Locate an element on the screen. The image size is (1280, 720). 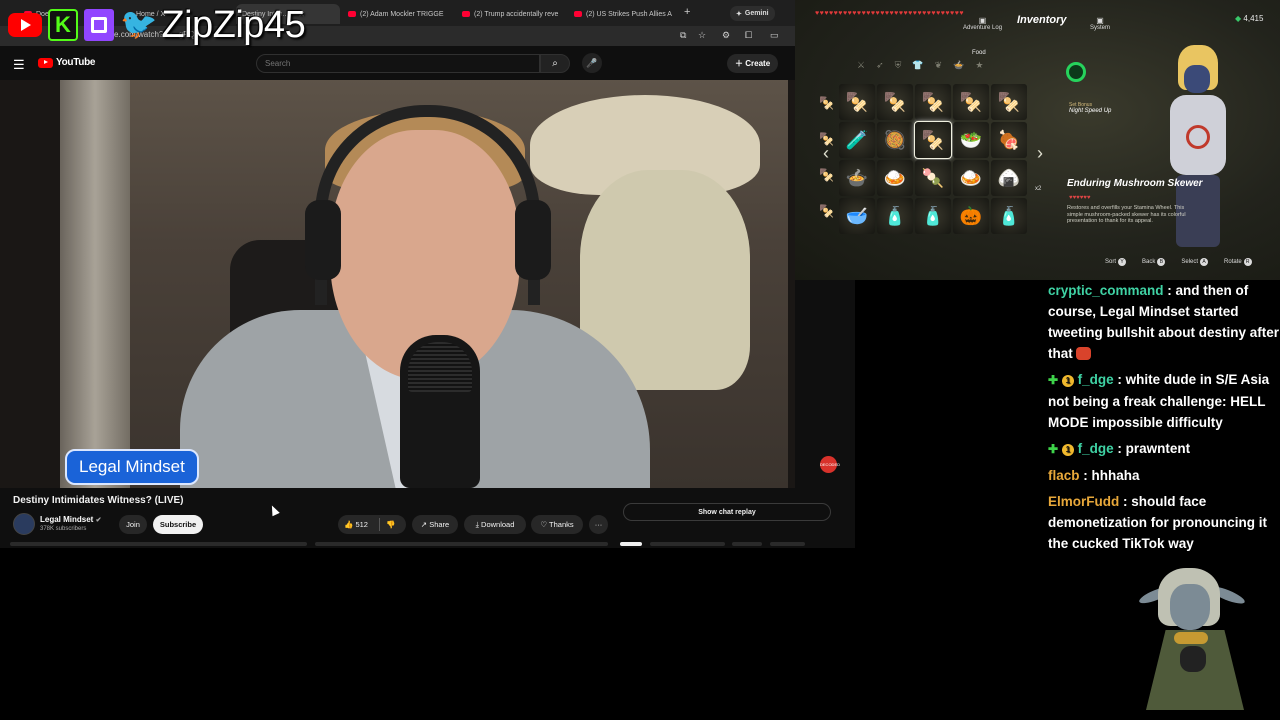
share-button: ↗ Share is located at coordinates (435, 524).